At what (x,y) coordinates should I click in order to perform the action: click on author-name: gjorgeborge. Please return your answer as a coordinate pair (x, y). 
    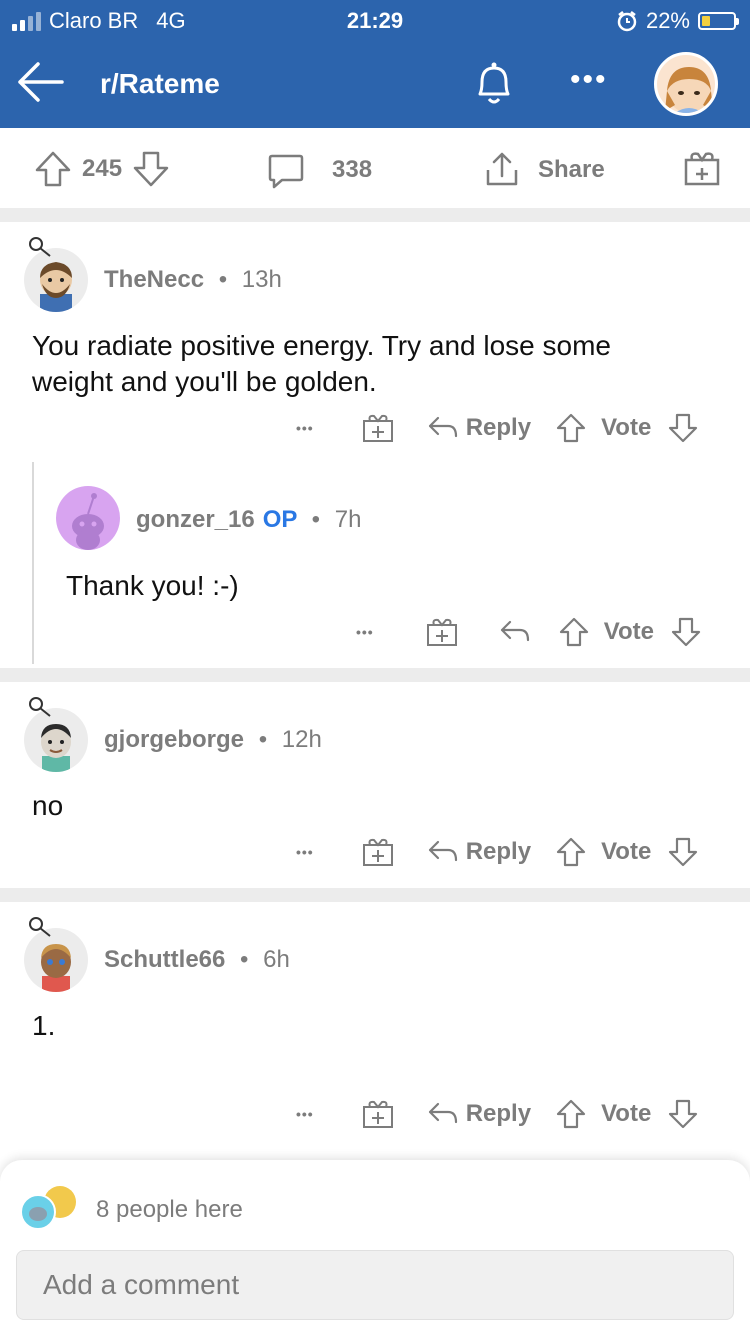
    Looking at the image, I should click on (174, 739).